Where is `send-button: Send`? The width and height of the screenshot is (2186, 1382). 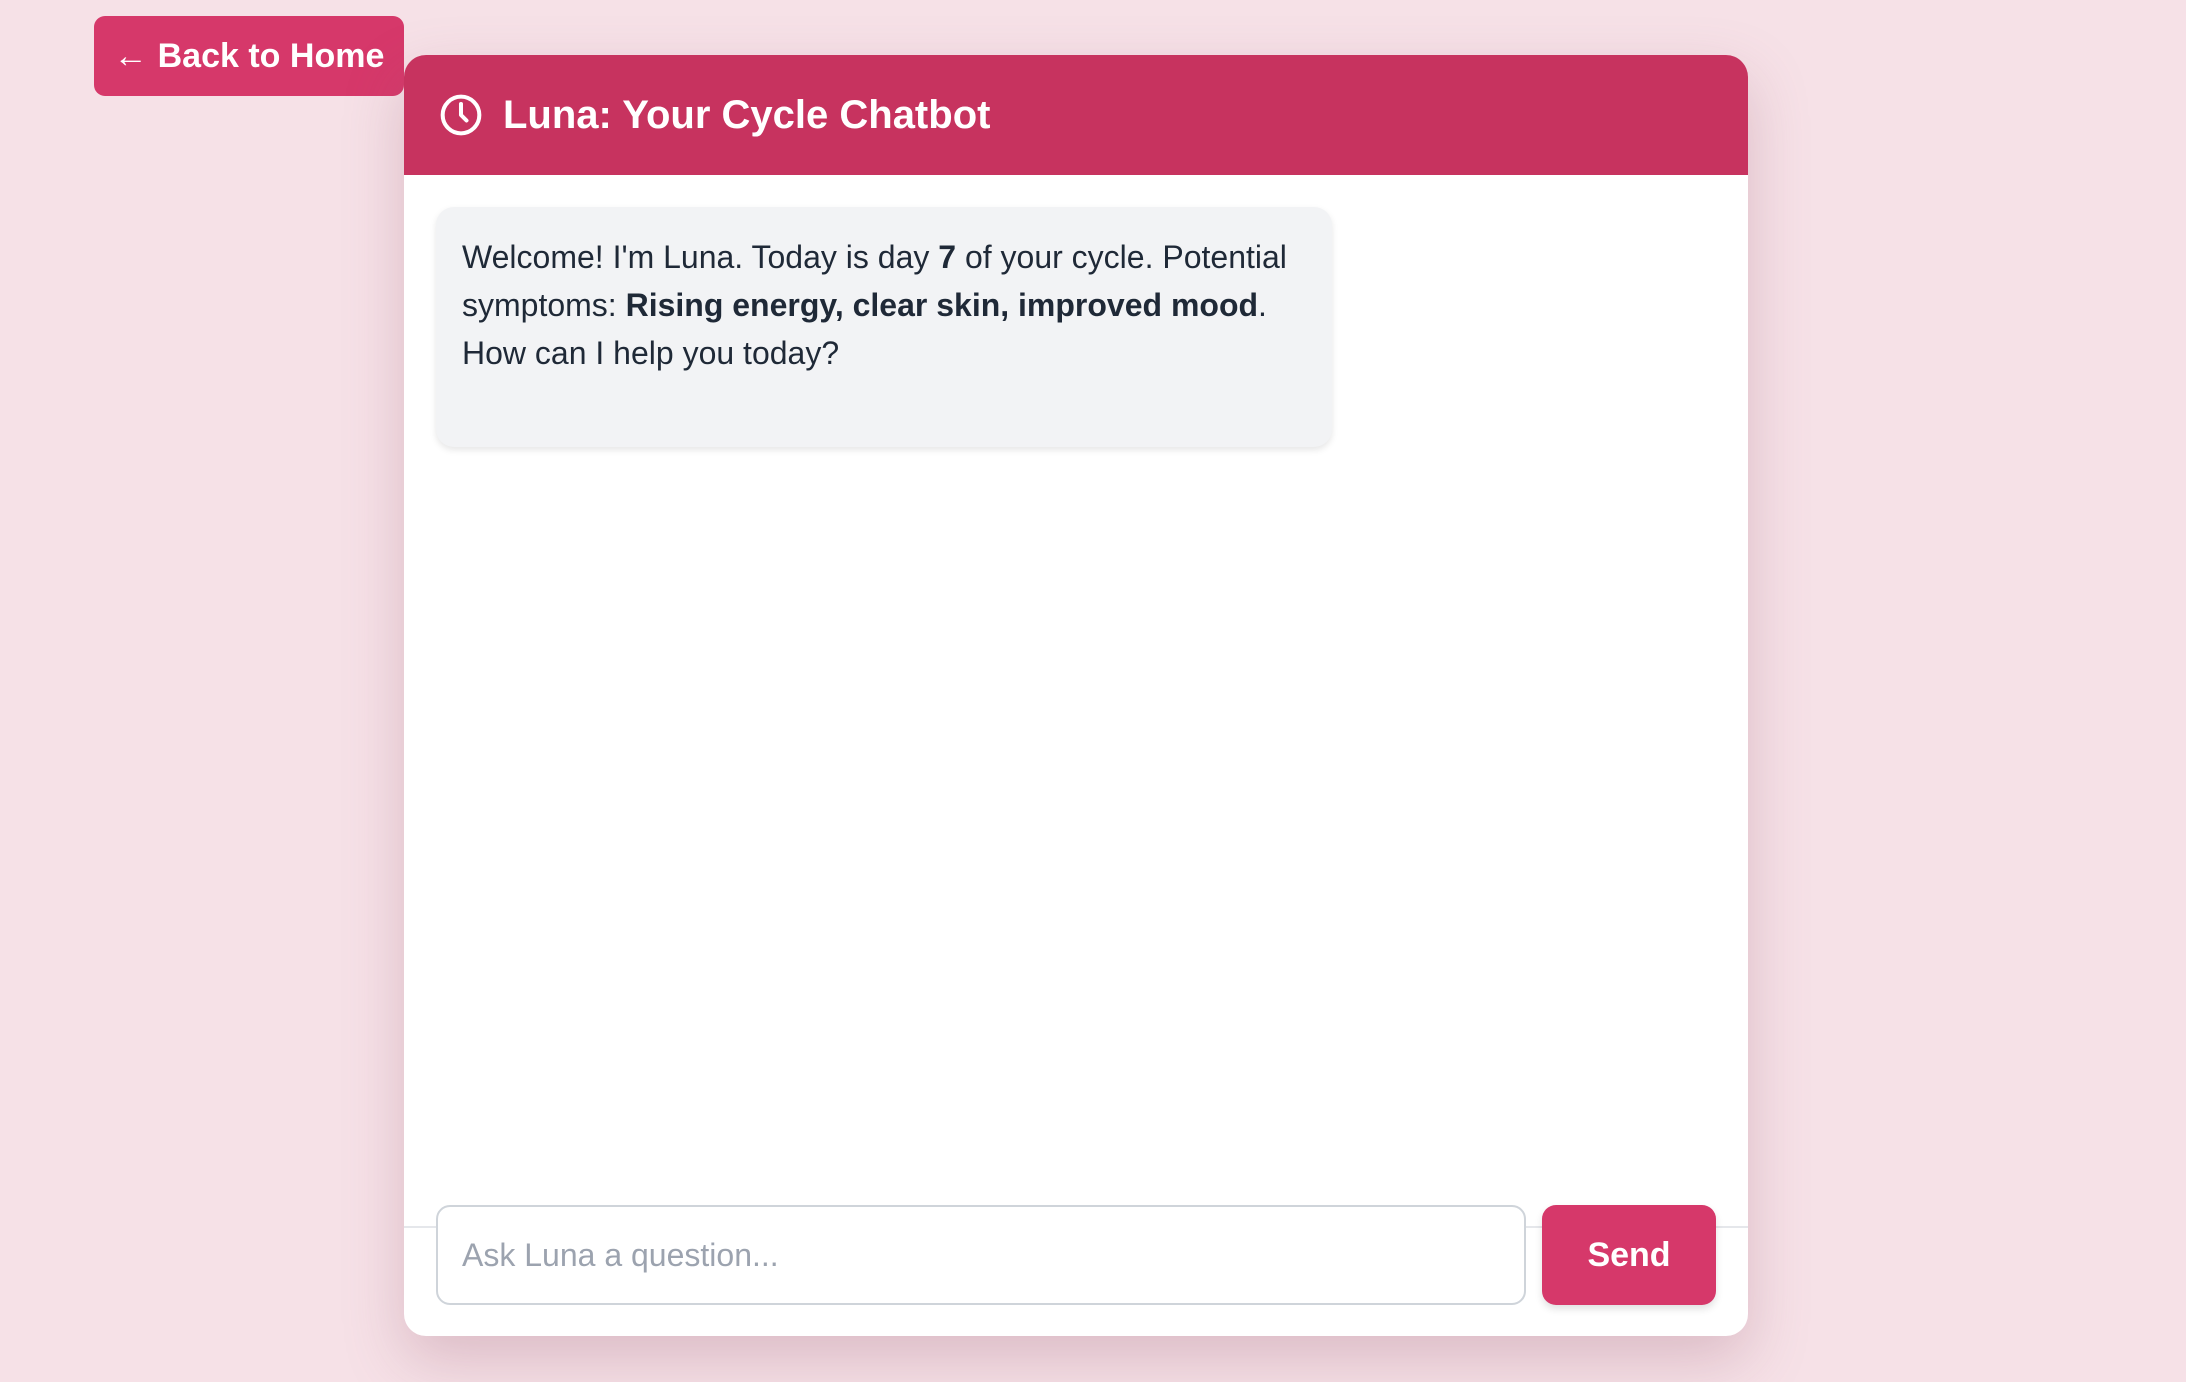
send-button: Send is located at coordinates (1629, 1255).